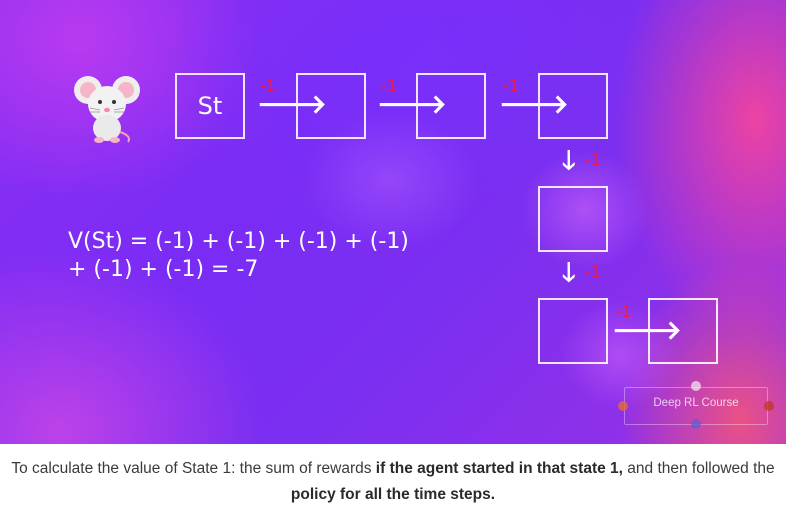 The height and width of the screenshot is (526, 786). I want to click on watermark-text: Deep RL Course, so click(696, 403).